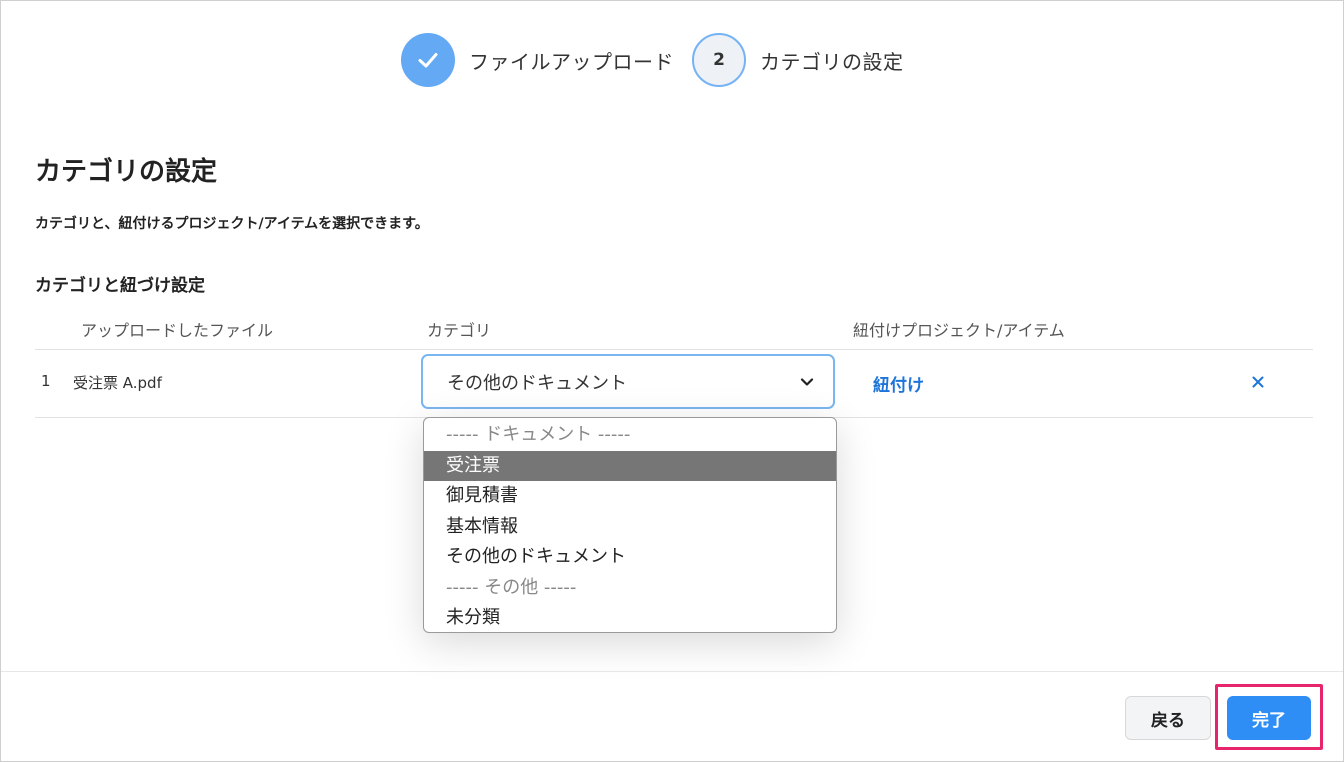 The height and width of the screenshot is (762, 1344). What do you see at coordinates (571, 61) in the screenshot?
I see `step-1-label: ファイルアップロード` at bounding box center [571, 61].